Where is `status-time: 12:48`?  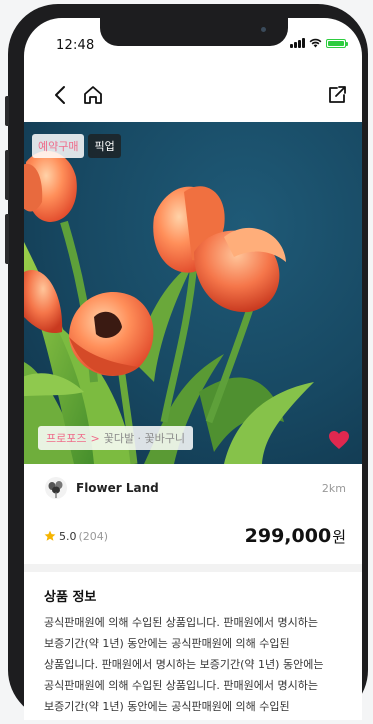 status-time: 12:48 is located at coordinates (75, 45).